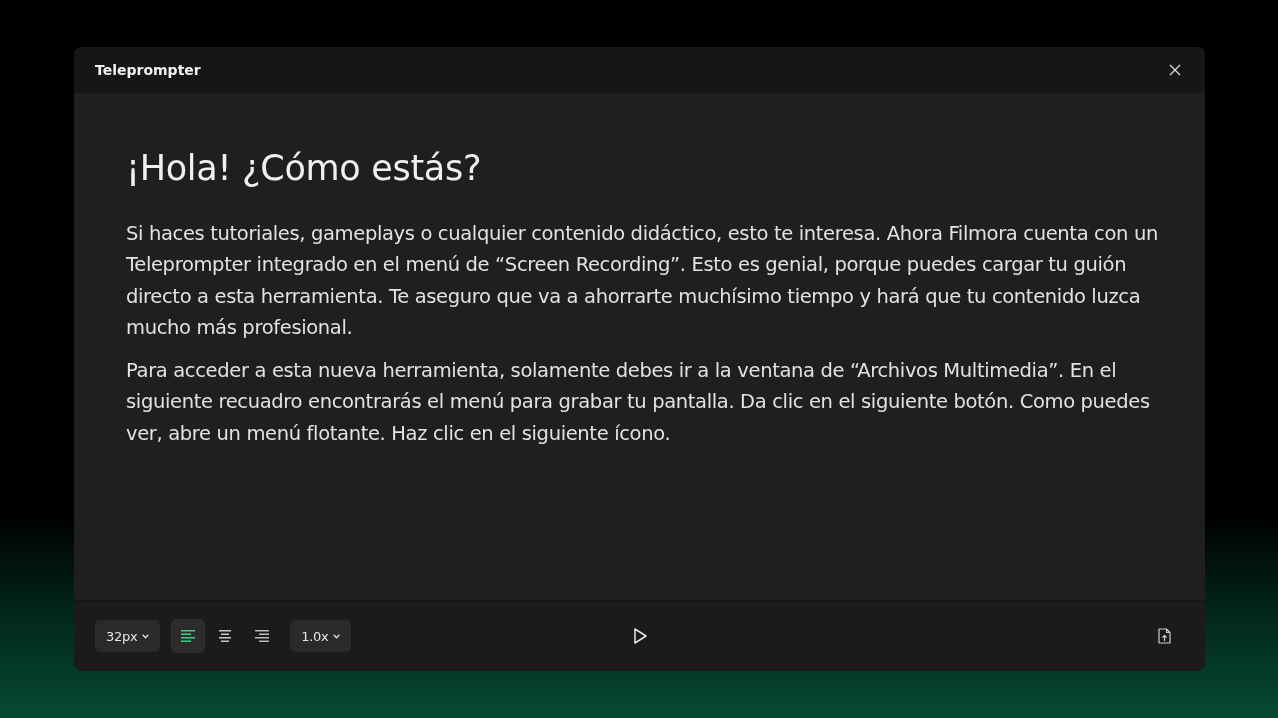 This screenshot has width=1278, height=718. I want to click on align-left-icon, so click(188, 636).